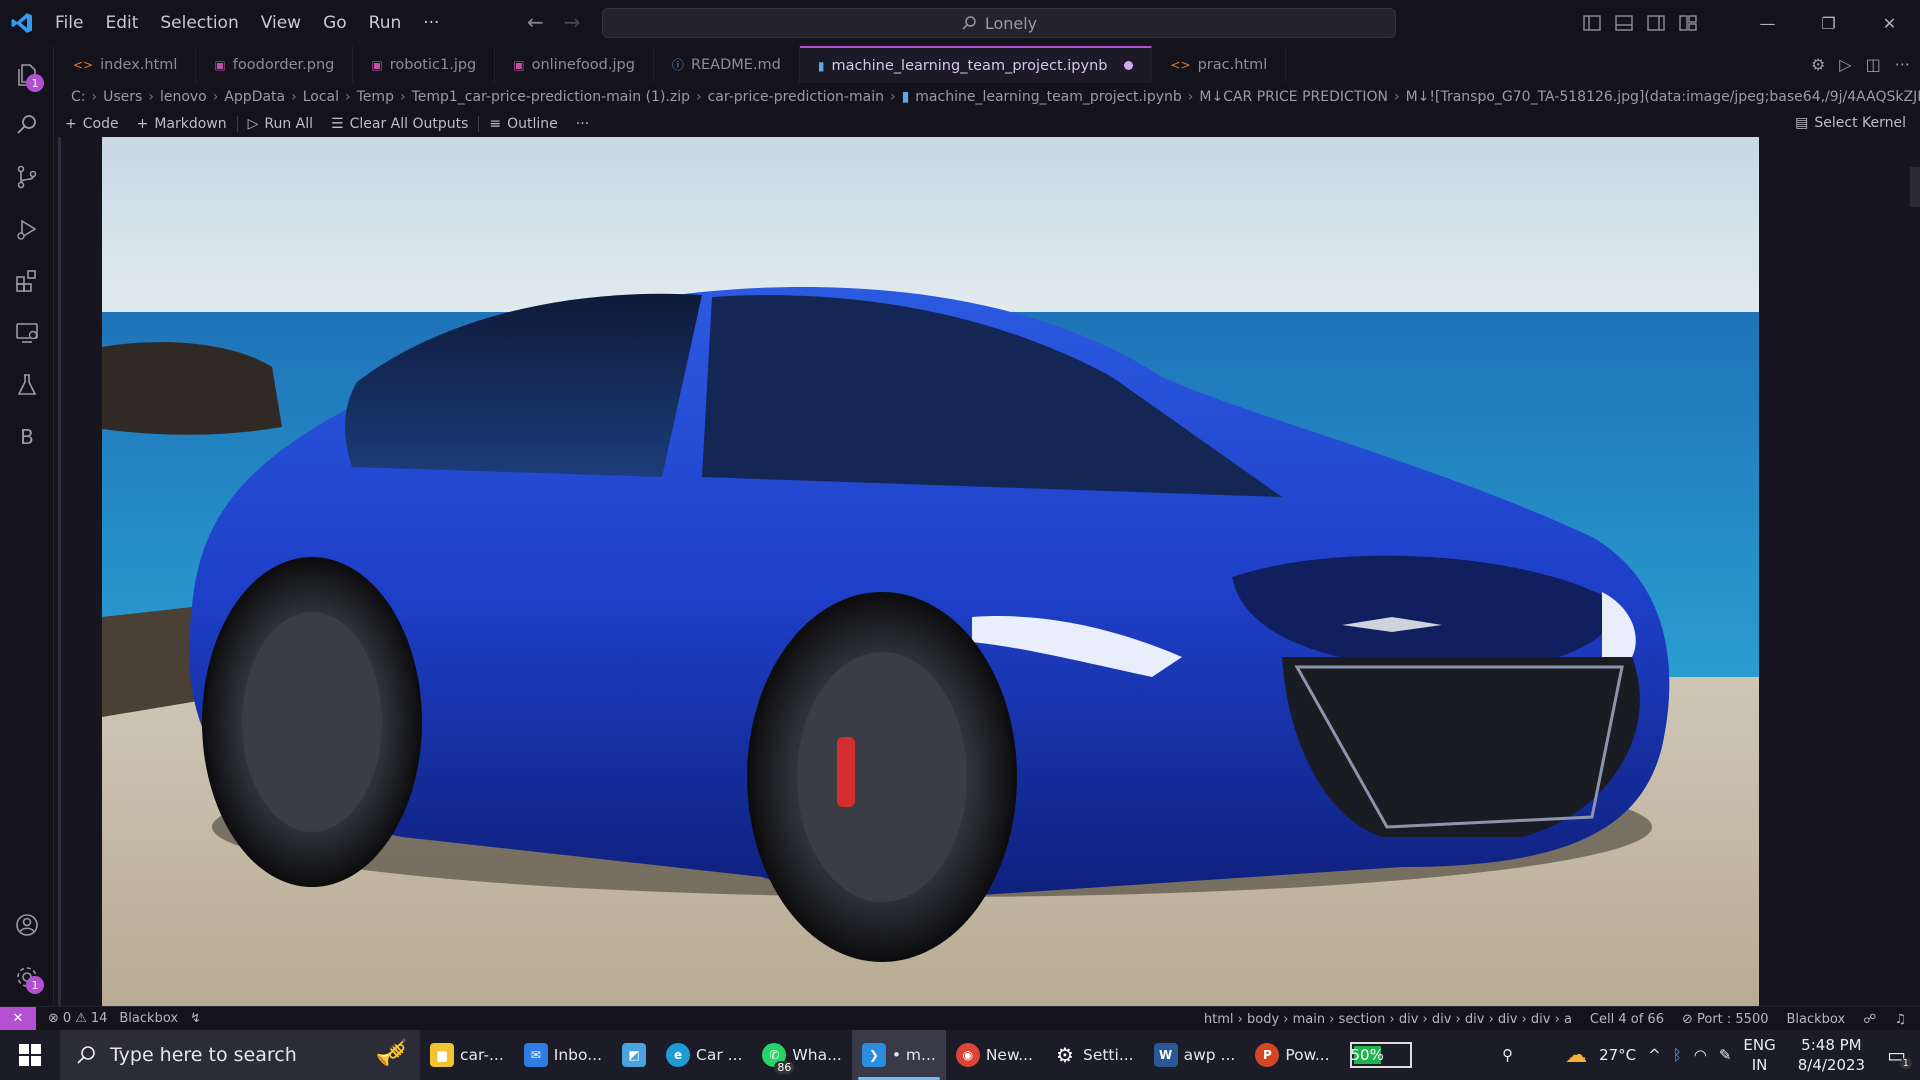  Describe the element at coordinates (30, 1055) in the screenshot. I see `windows-start-icon` at that location.